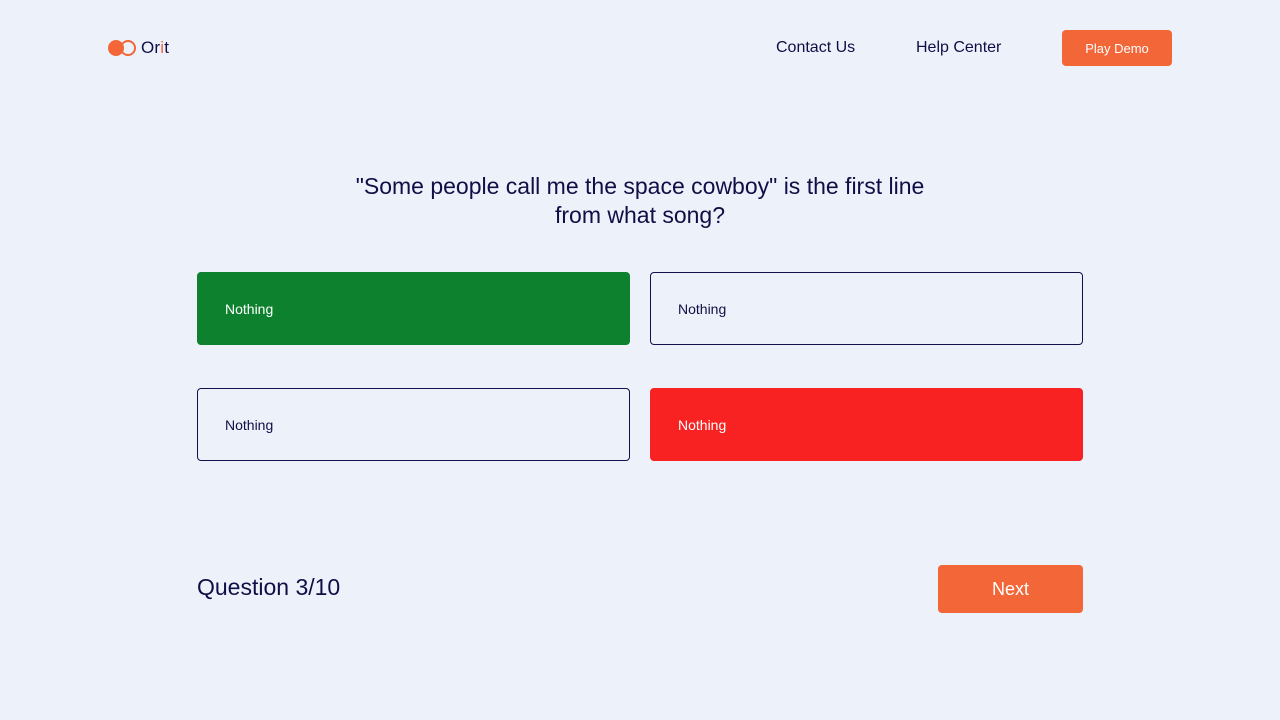  I want to click on answer-option-4-wrong: Nothing, so click(866, 424).